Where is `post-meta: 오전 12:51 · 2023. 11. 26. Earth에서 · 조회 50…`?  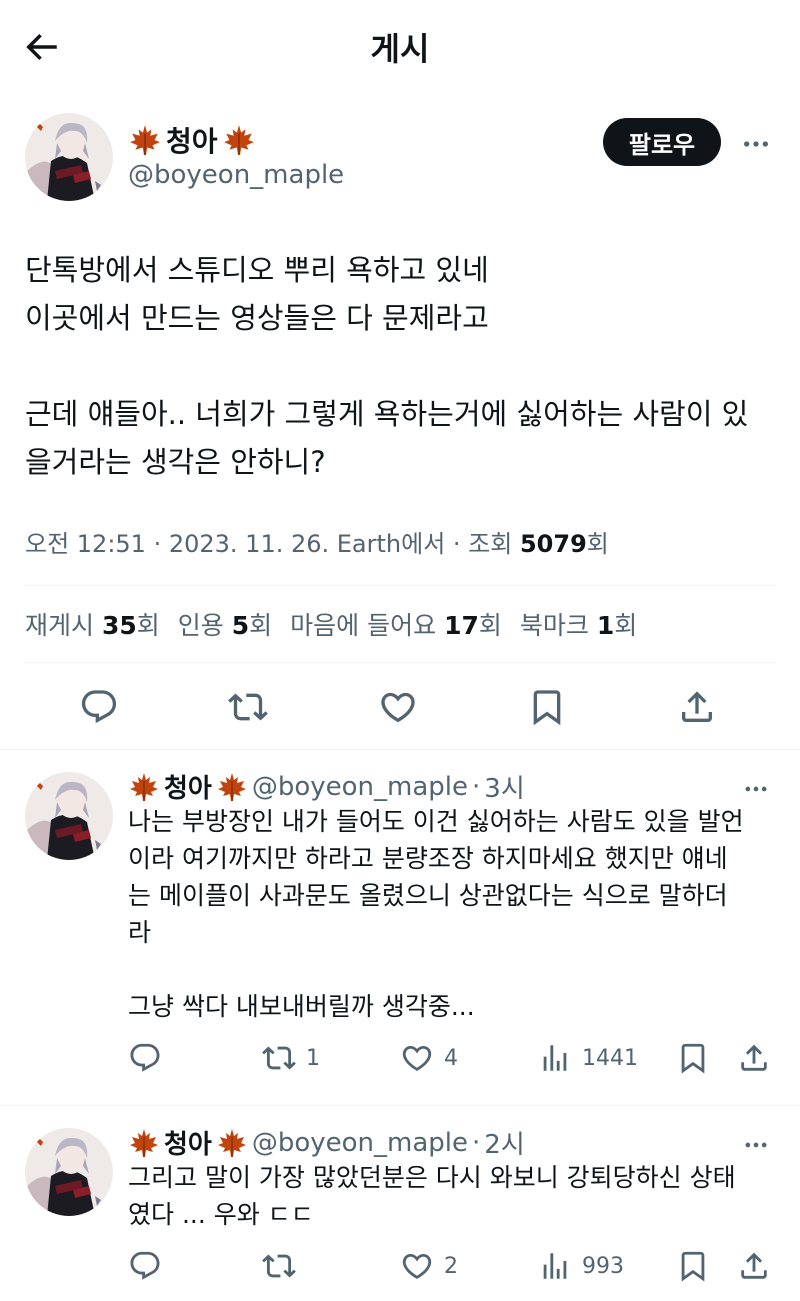
post-meta: 오전 12:51 · 2023. 11. 26. Earth에서 · 조회 50… is located at coordinates (317, 541).